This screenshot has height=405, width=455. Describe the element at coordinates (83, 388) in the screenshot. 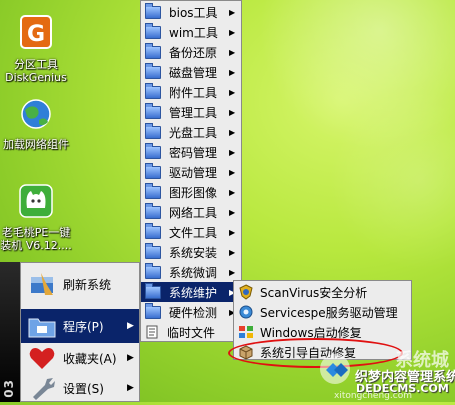

I see `start-item-label: 设置(S)` at that location.